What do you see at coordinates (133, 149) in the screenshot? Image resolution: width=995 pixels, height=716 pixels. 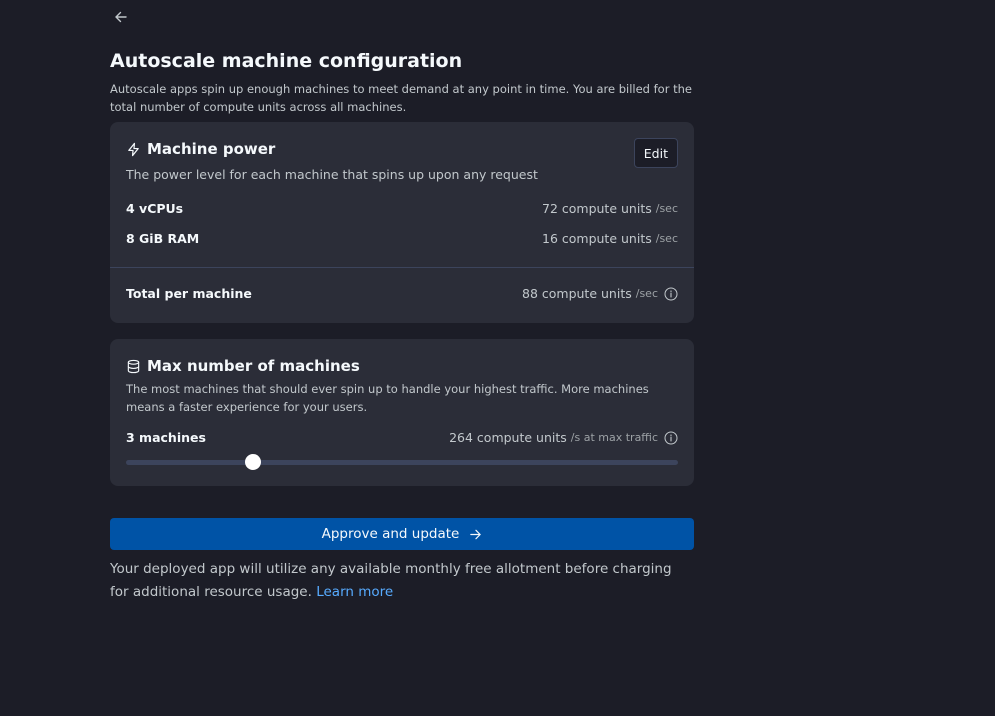 I see `lightning-icon` at bounding box center [133, 149].